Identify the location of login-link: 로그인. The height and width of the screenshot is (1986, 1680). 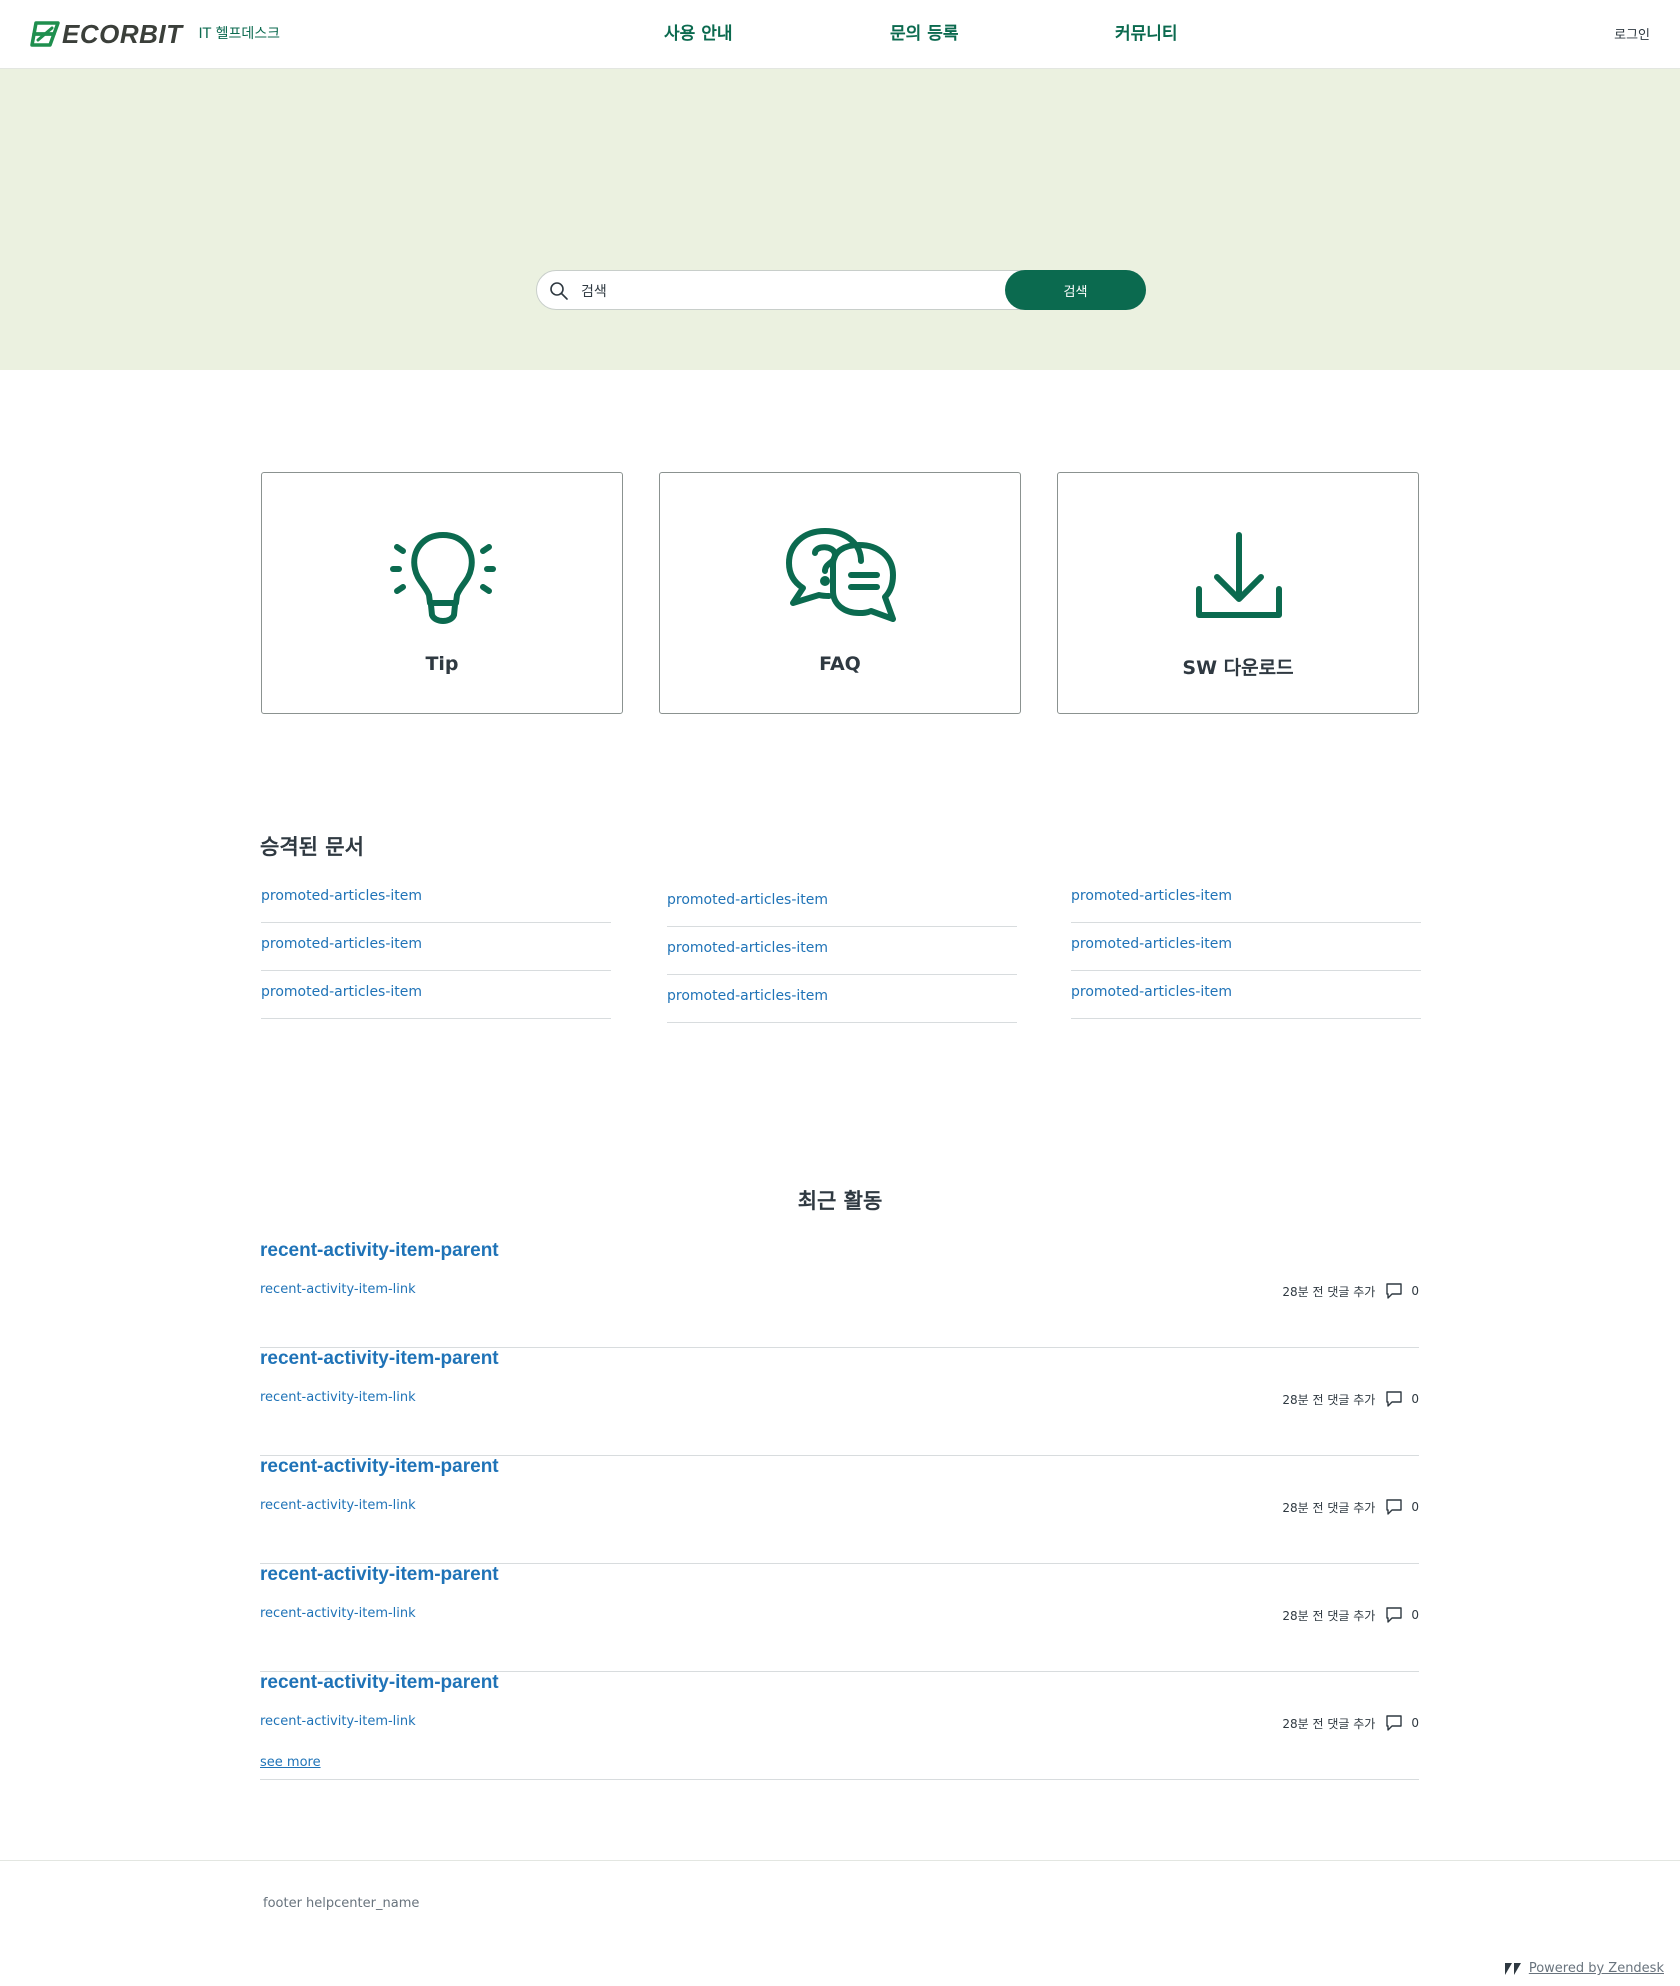
(1632, 33).